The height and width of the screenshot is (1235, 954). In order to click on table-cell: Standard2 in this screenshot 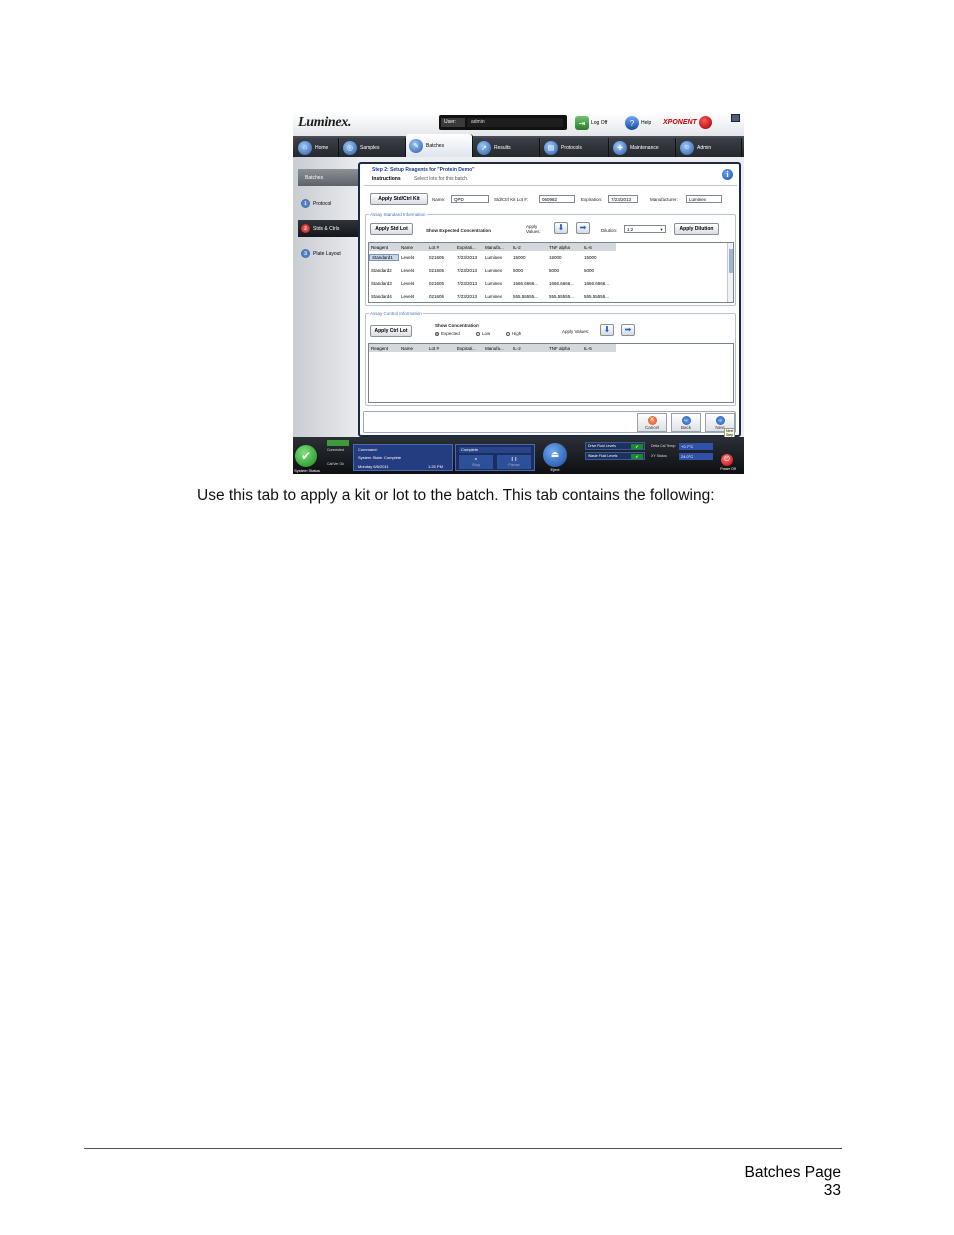, I will do `click(381, 270)`.